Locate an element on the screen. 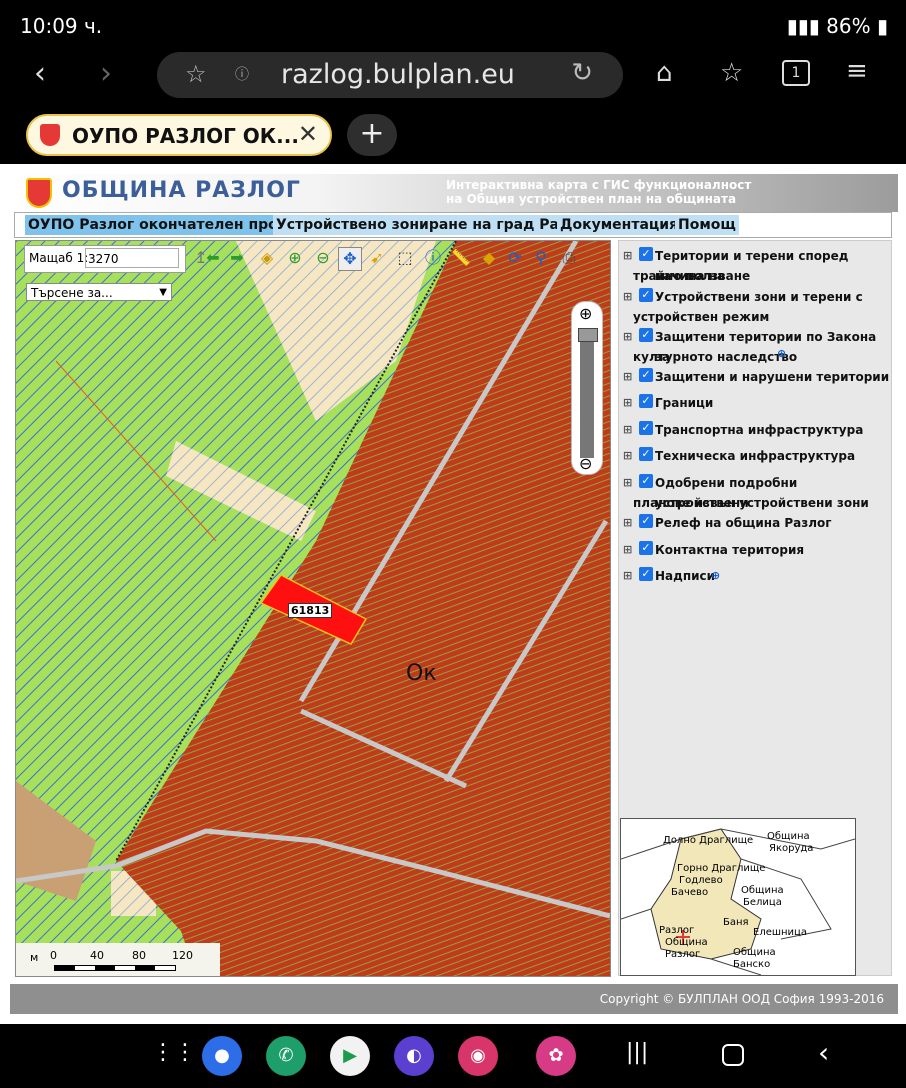  bookmarks-icon: ☆ is located at coordinates (731, 73).